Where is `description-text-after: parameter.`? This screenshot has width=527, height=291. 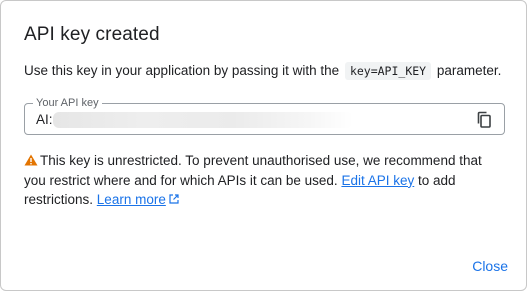
description-text-after: parameter. is located at coordinates (469, 70).